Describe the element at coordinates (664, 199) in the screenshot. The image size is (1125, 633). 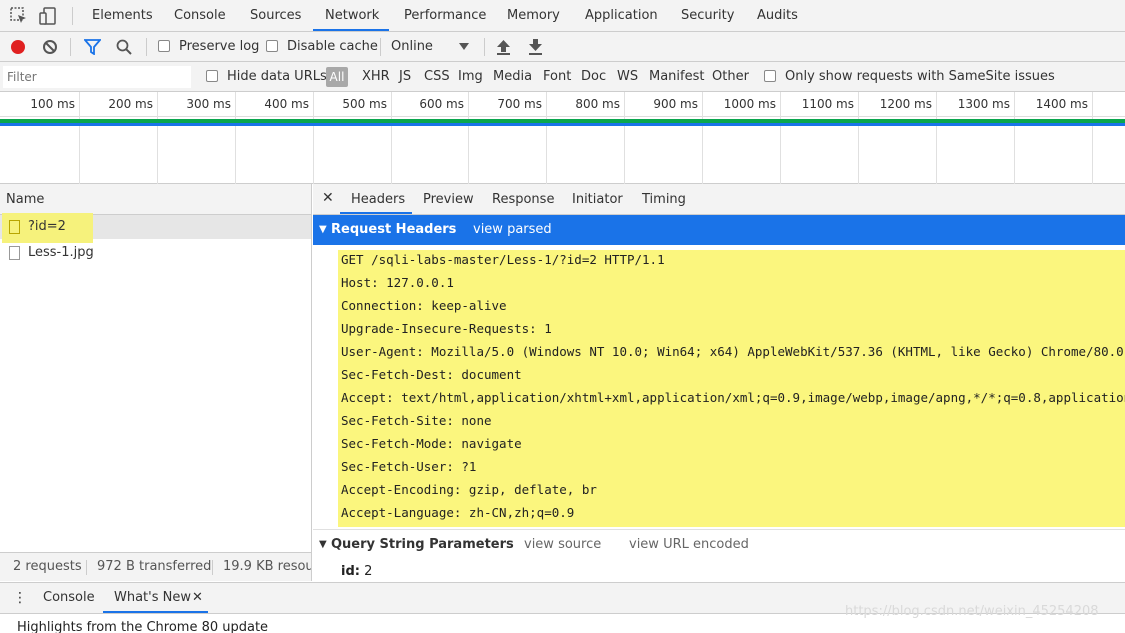
I see `tab-timing: Timing` at that location.